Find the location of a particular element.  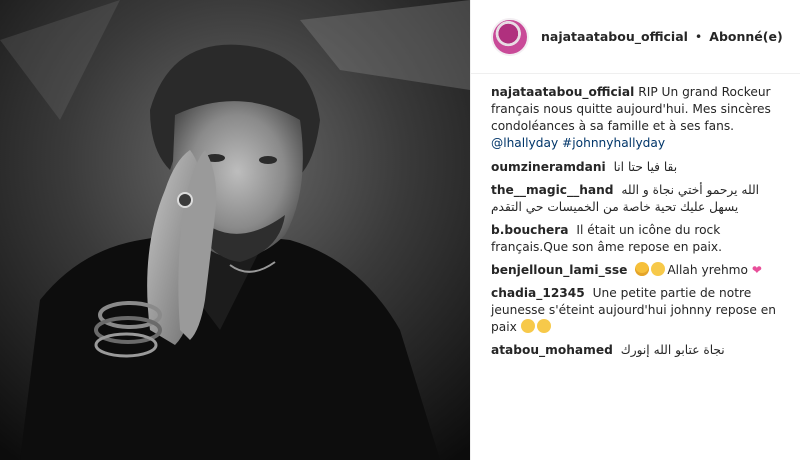

comment-text: نجاة عتابو الله إنورك is located at coordinates (672, 350).